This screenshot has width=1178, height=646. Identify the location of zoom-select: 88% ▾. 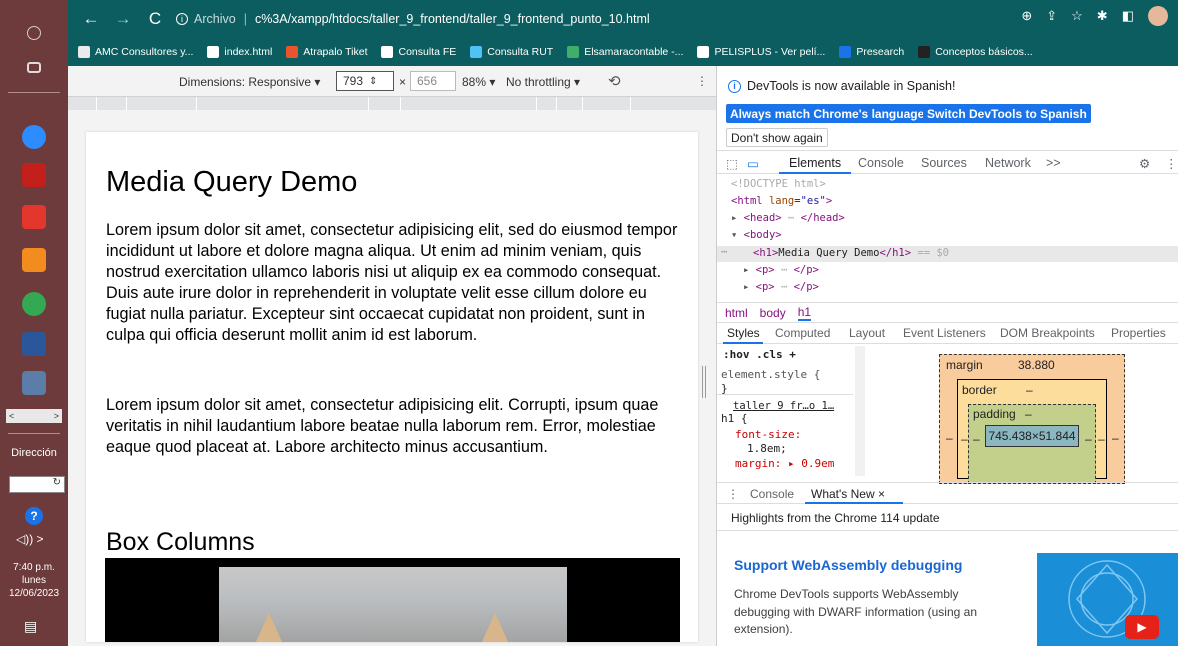
(478, 82).